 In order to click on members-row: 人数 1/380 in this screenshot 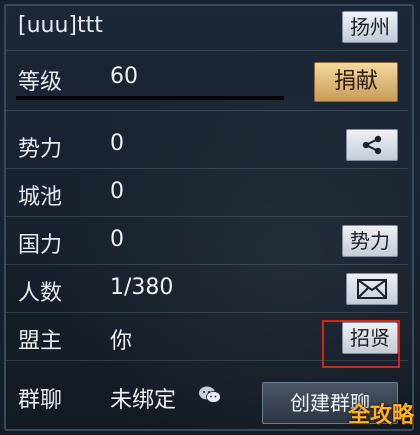, I will do `click(207, 289)`.